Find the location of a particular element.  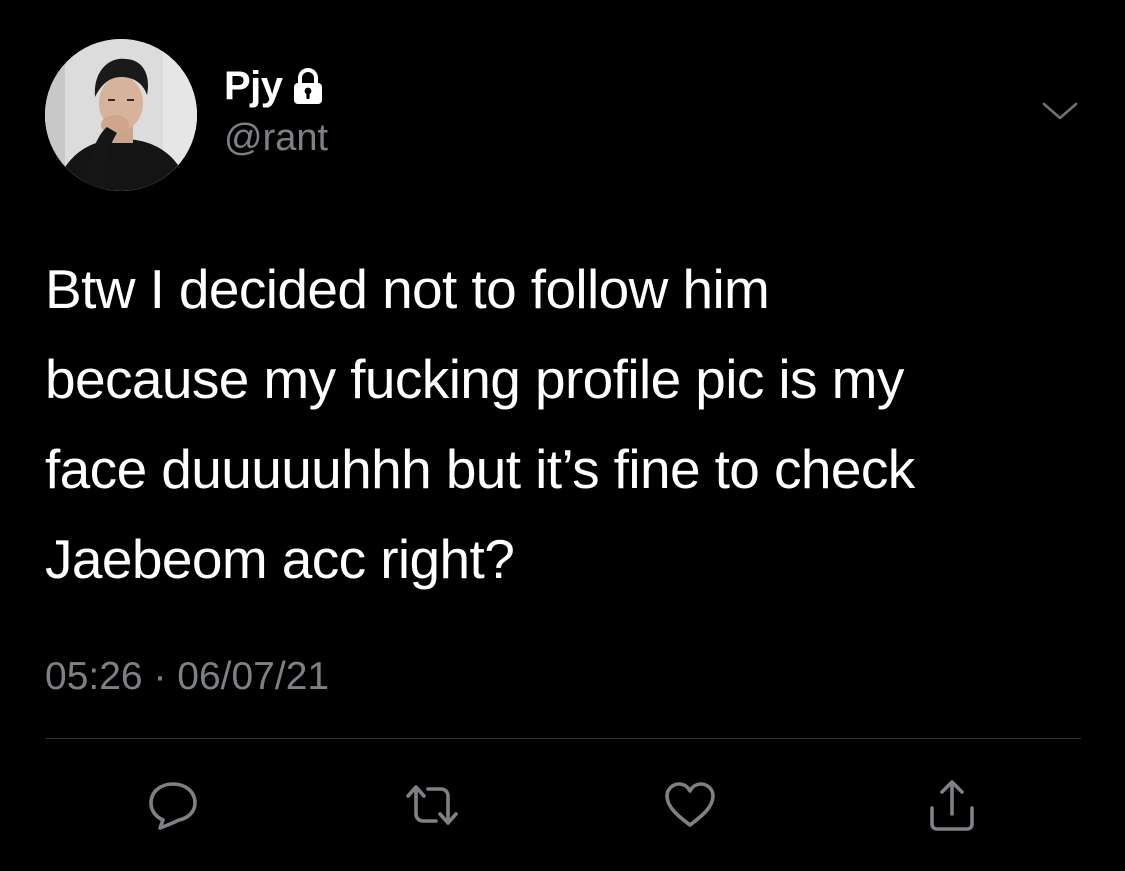

avatar is located at coordinates (121, 115).